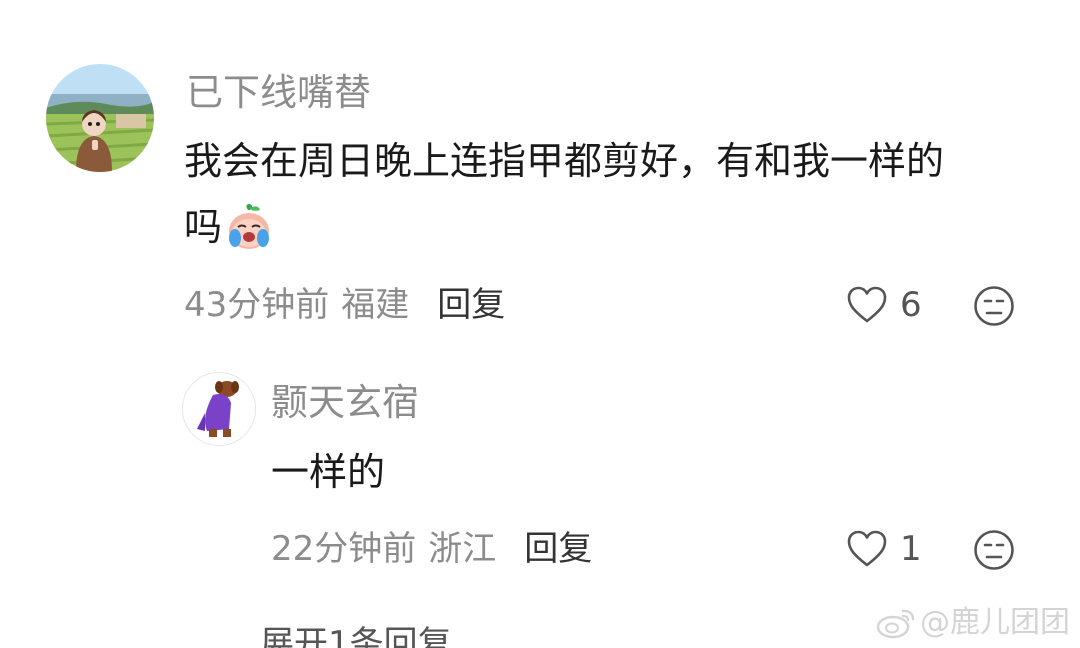 The height and width of the screenshot is (648, 1080). Describe the element at coordinates (462, 549) in the screenshot. I see `reply-location: 浙江` at that location.